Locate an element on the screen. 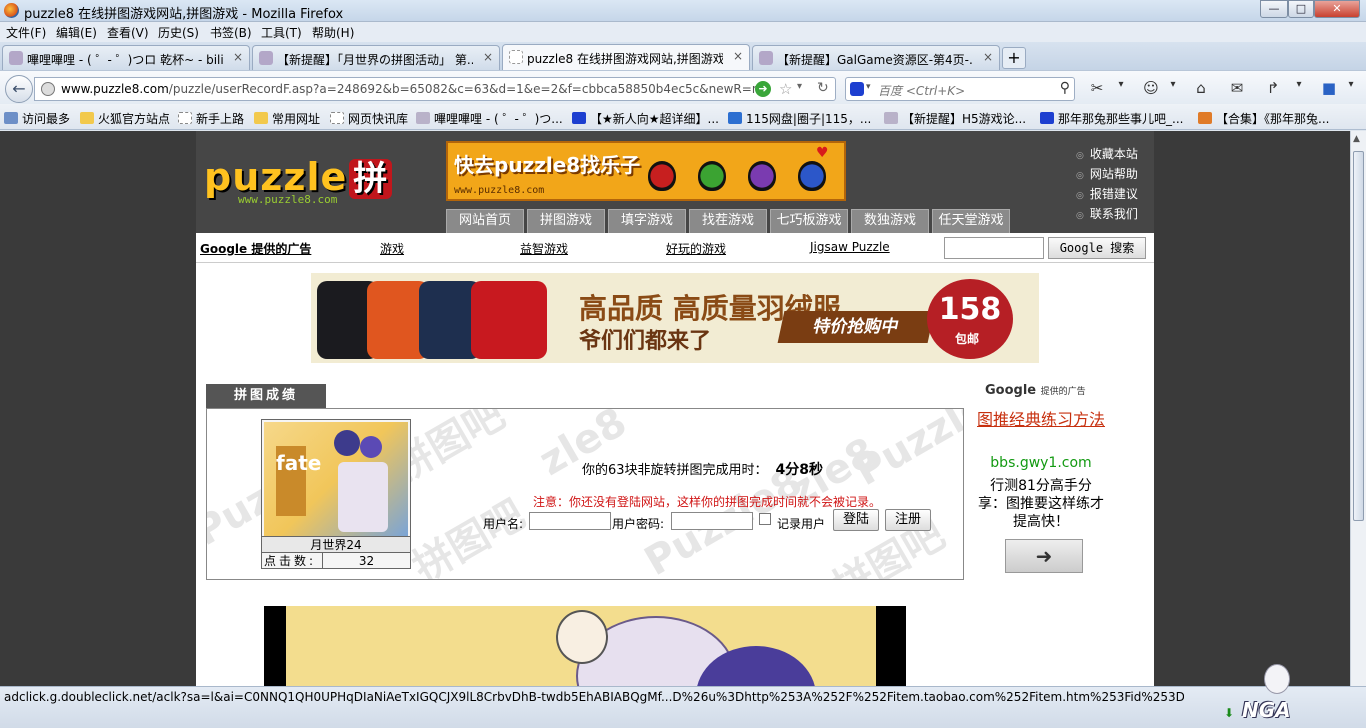 Image resolution: width=1366 pixels, height=728 pixels. header-link-report: 报错建议 is located at coordinates (1107, 193).